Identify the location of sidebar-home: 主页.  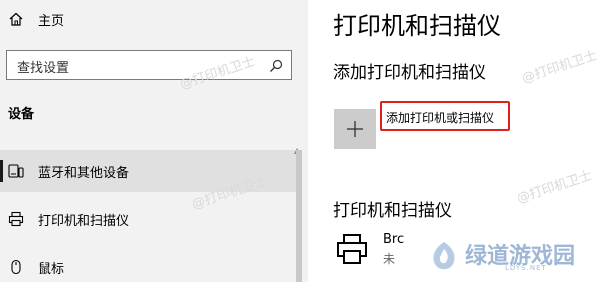
(154, 19).